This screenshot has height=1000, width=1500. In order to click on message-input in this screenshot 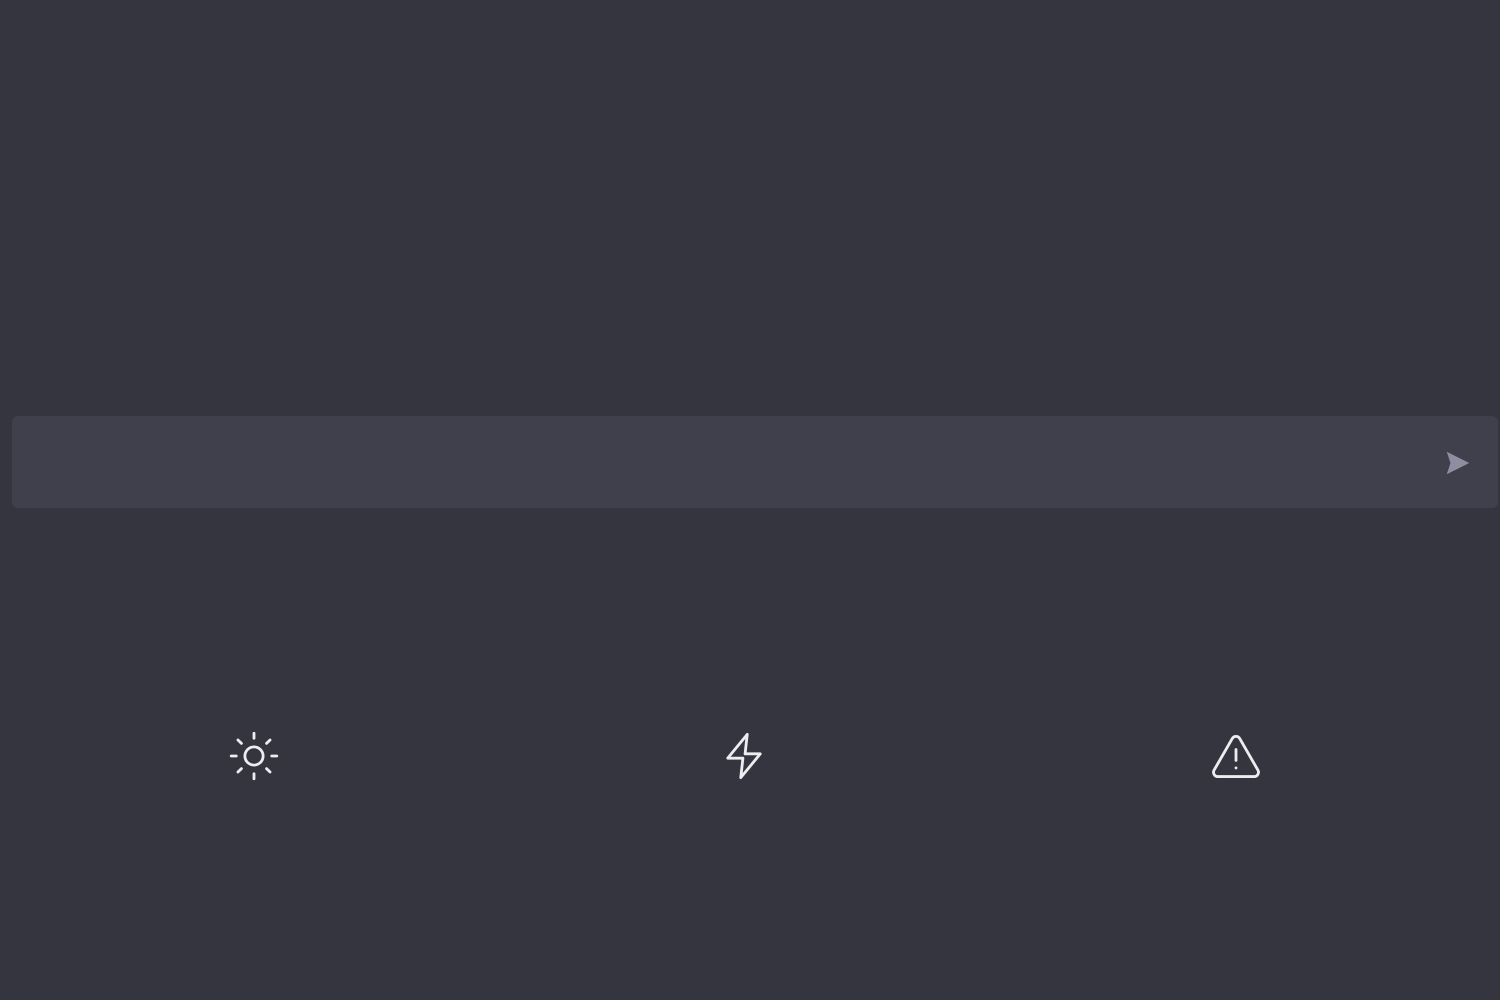, I will do `click(712, 462)`.